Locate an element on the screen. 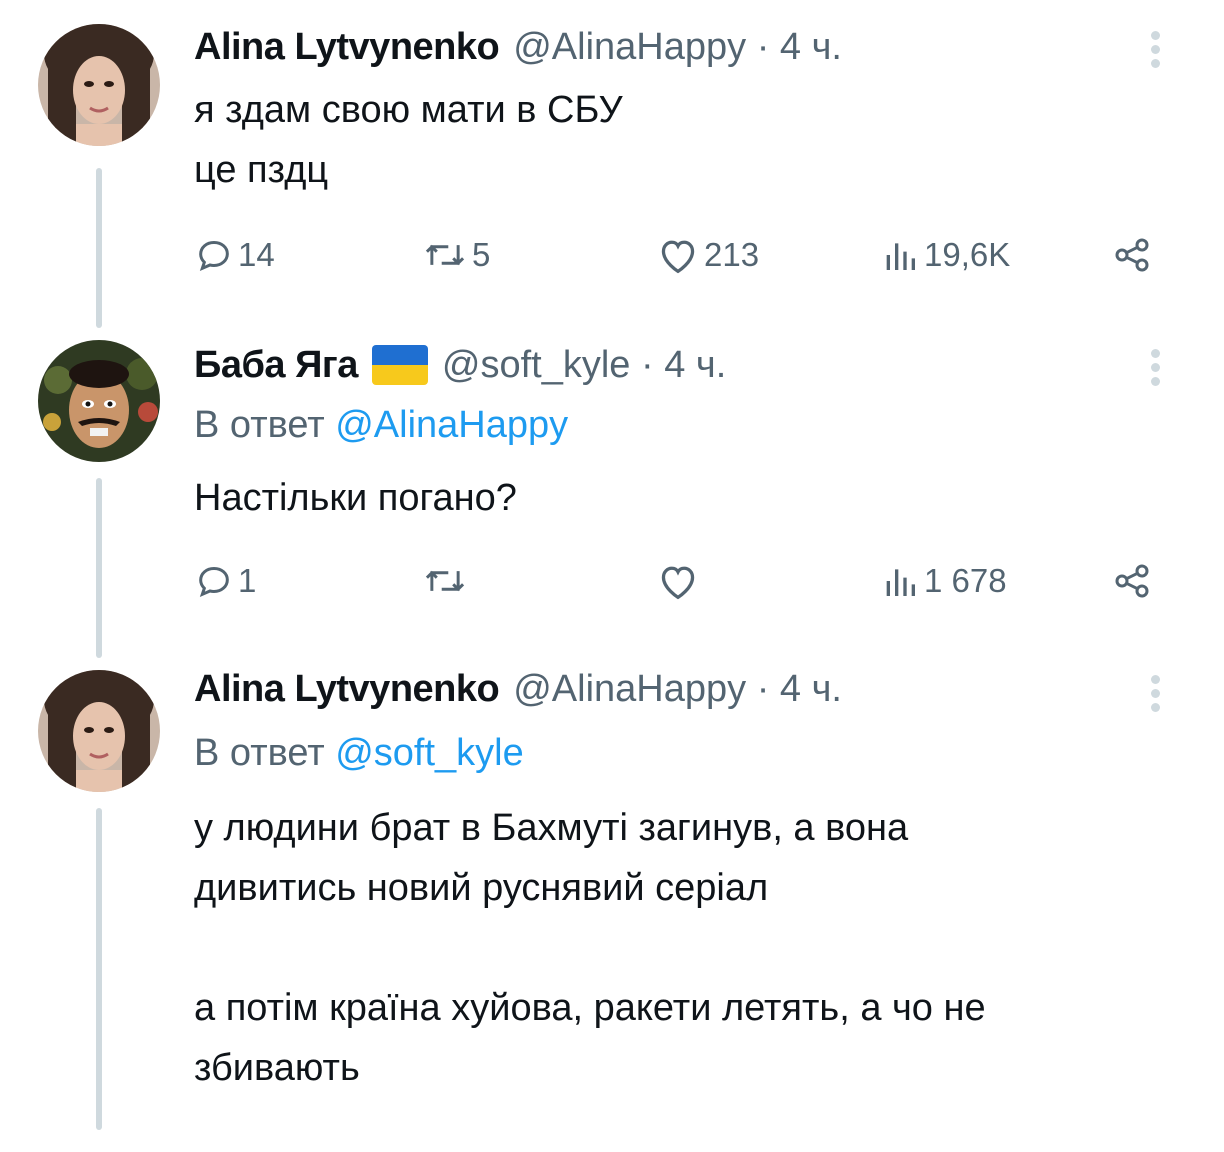  tweet-actions: 1 1 678 is located at coordinates (679, 581).